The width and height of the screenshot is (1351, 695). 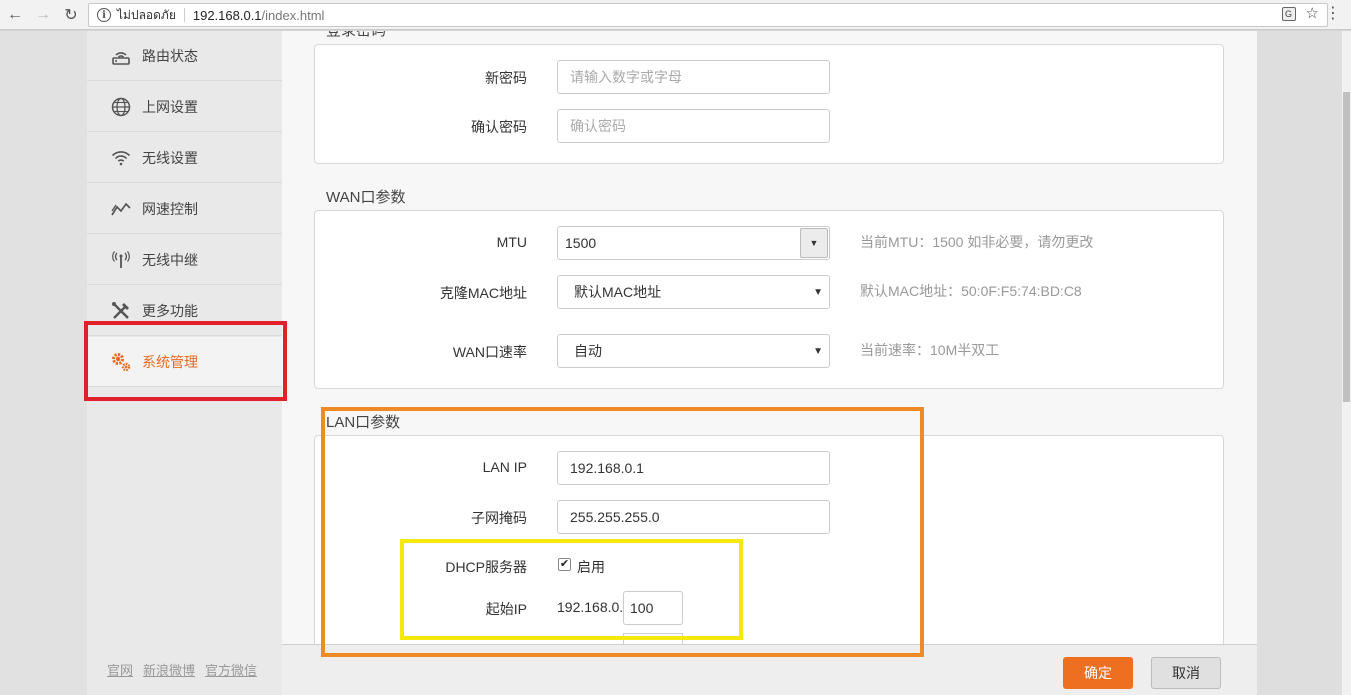 I want to click on footer-link-wechat: 官方微信, so click(x=231, y=669).